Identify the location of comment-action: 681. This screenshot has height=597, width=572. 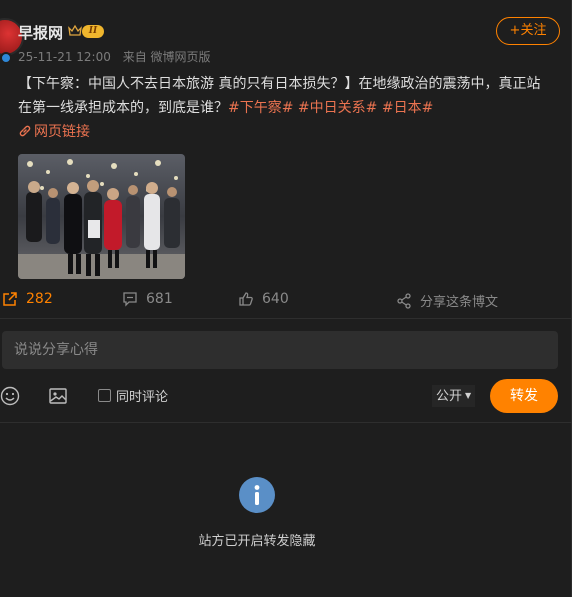
(147, 299).